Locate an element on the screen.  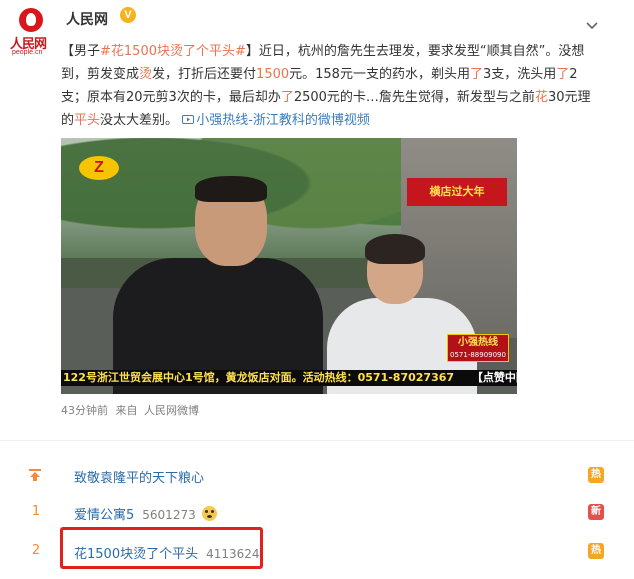
woman-hair is located at coordinates (395, 249).